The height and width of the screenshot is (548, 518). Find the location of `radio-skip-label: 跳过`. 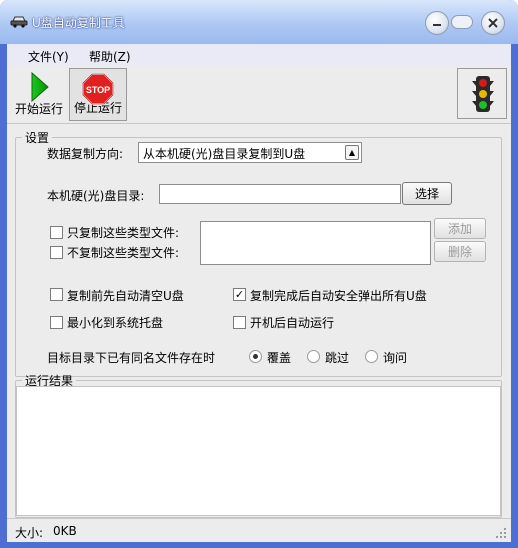

radio-skip-label: 跳过 is located at coordinates (337, 358).